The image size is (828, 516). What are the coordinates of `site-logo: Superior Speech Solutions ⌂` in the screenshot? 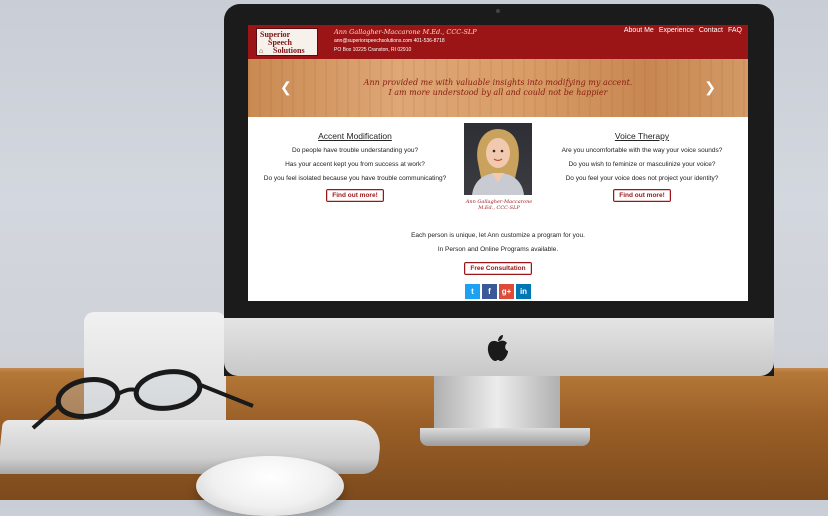 It's located at (287, 42).